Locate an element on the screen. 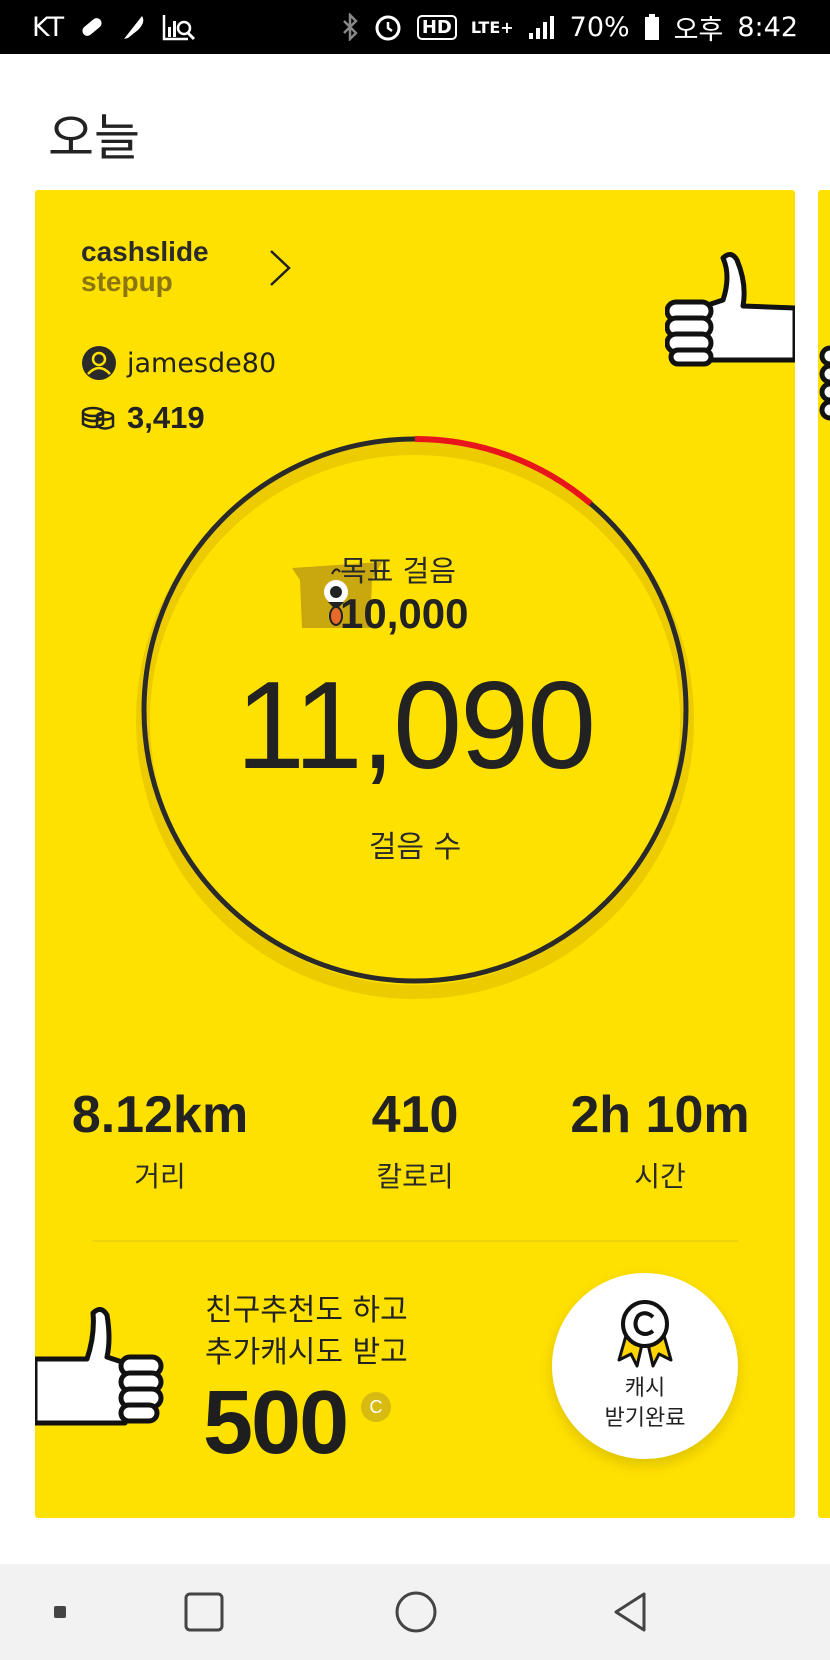 The image size is (830, 1660). overview-square-icon is located at coordinates (204, 1612).